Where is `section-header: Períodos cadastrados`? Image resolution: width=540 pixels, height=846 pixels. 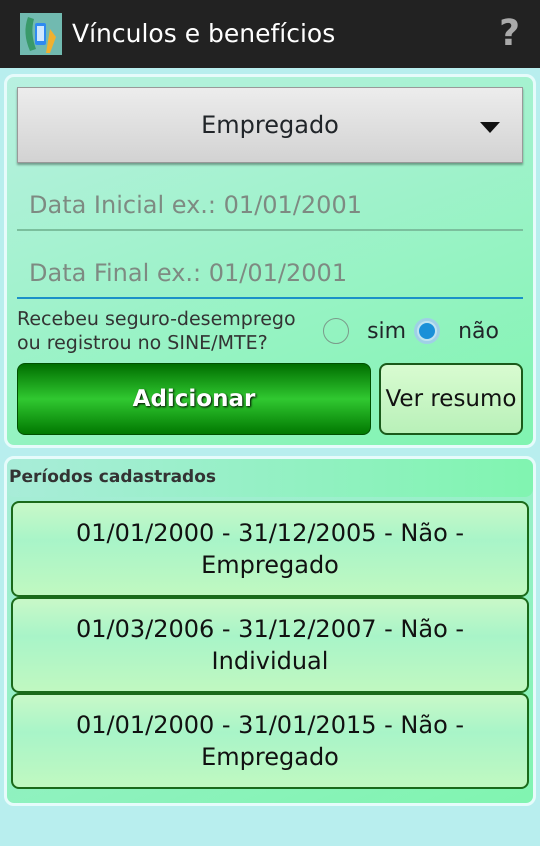
section-header: Períodos cadastrados is located at coordinates (270, 477).